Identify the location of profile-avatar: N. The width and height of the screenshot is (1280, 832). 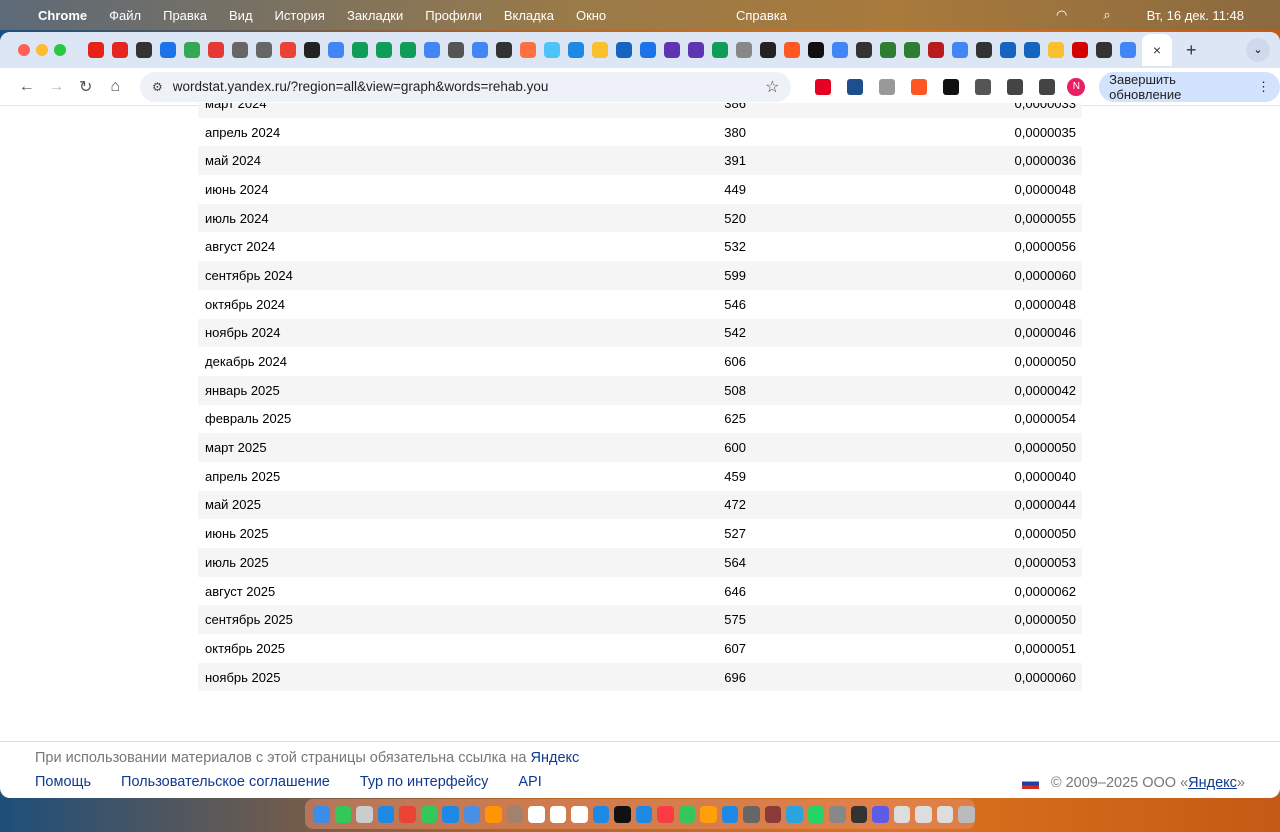
(1076, 86).